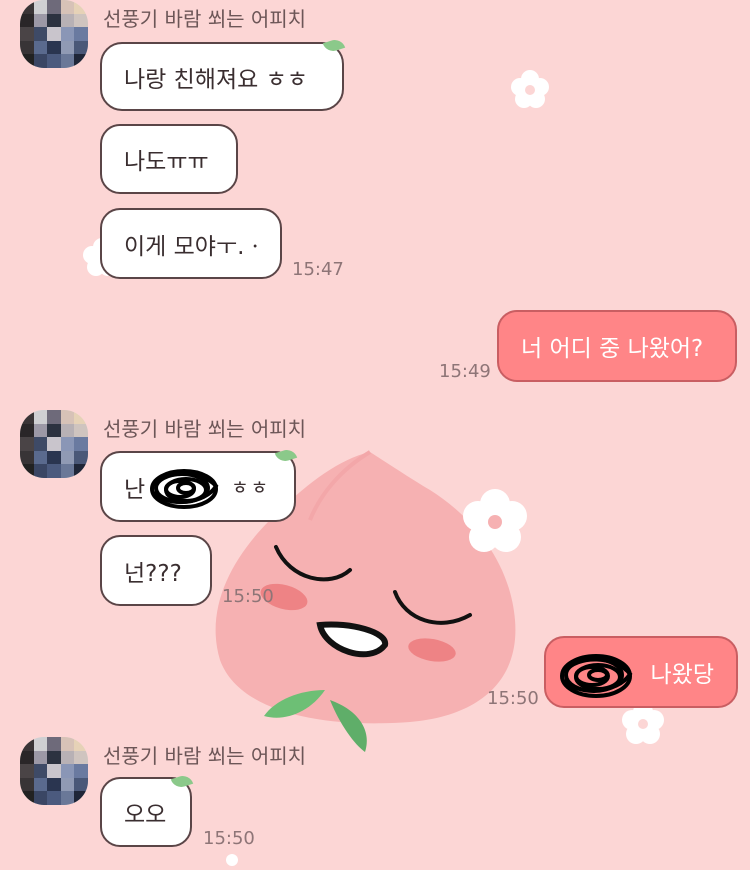 This screenshot has width=750, height=870. What do you see at coordinates (195, 246) in the screenshot?
I see `message-text: 이게 모야ㅜ.ㆍ` at bounding box center [195, 246].